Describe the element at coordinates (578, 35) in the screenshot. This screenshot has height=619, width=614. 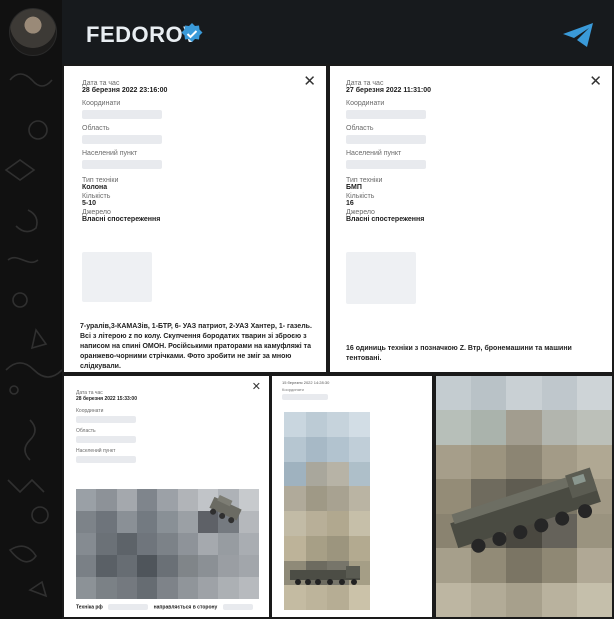
I see `telegram-send-icon` at that location.